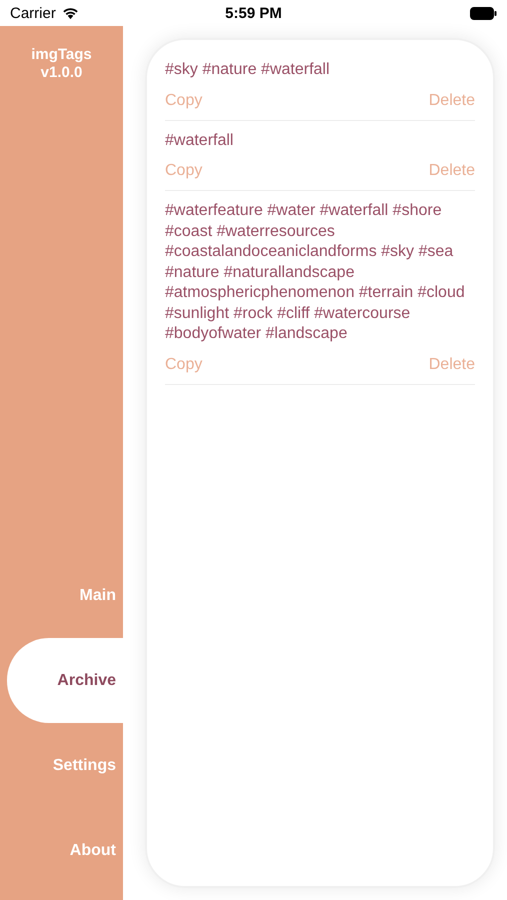 The height and width of the screenshot is (900, 507). I want to click on nav-item: About, so click(65, 850).